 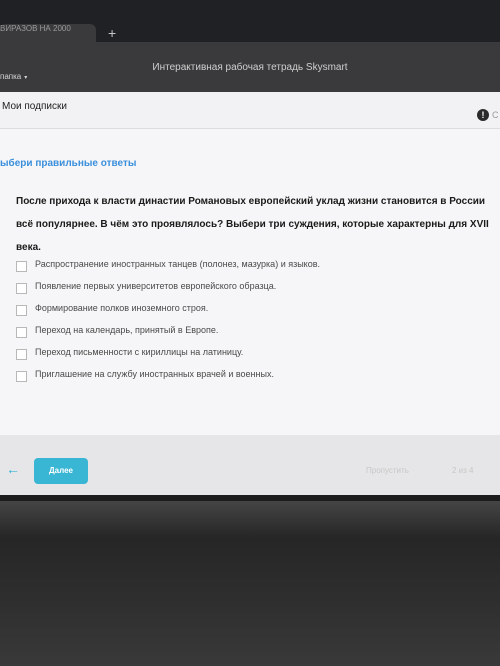 What do you see at coordinates (35, 28) in the screenshot?
I see `browser-tab-label: ВИРАЗОВ НА 2000` at bounding box center [35, 28].